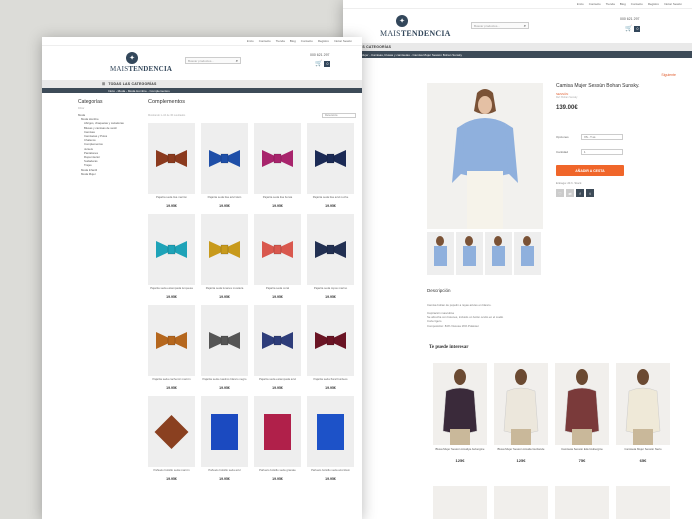 The width and height of the screenshot is (692, 519). What do you see at coordinates (277, 199) in the screenshot?
I see `product-name: Pajarita seda lisa fucsia` at bounding box center [277, 199].